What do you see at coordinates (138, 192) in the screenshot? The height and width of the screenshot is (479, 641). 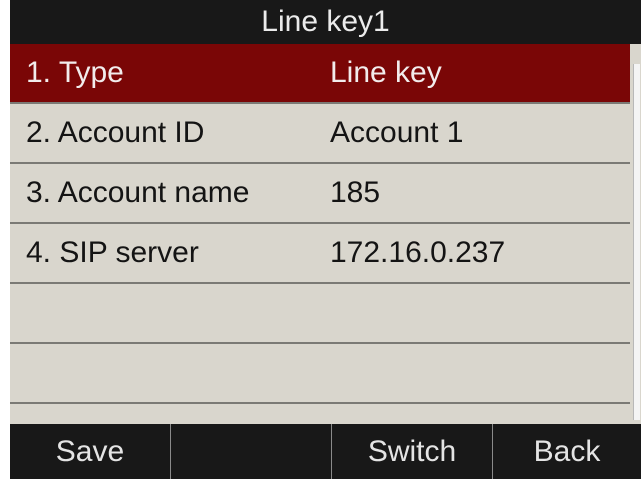 I see `list-item-label: 3. Account name` at bounding box center [138, 192].